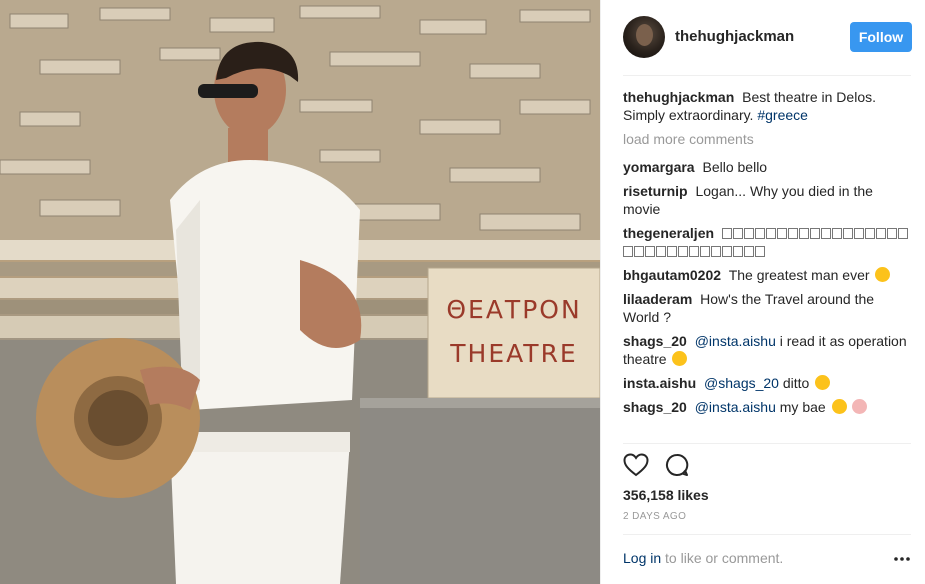 The height and width of the screenshot is (584, 925). I want to click on comment-text: Bello bello, so click(735, 167).